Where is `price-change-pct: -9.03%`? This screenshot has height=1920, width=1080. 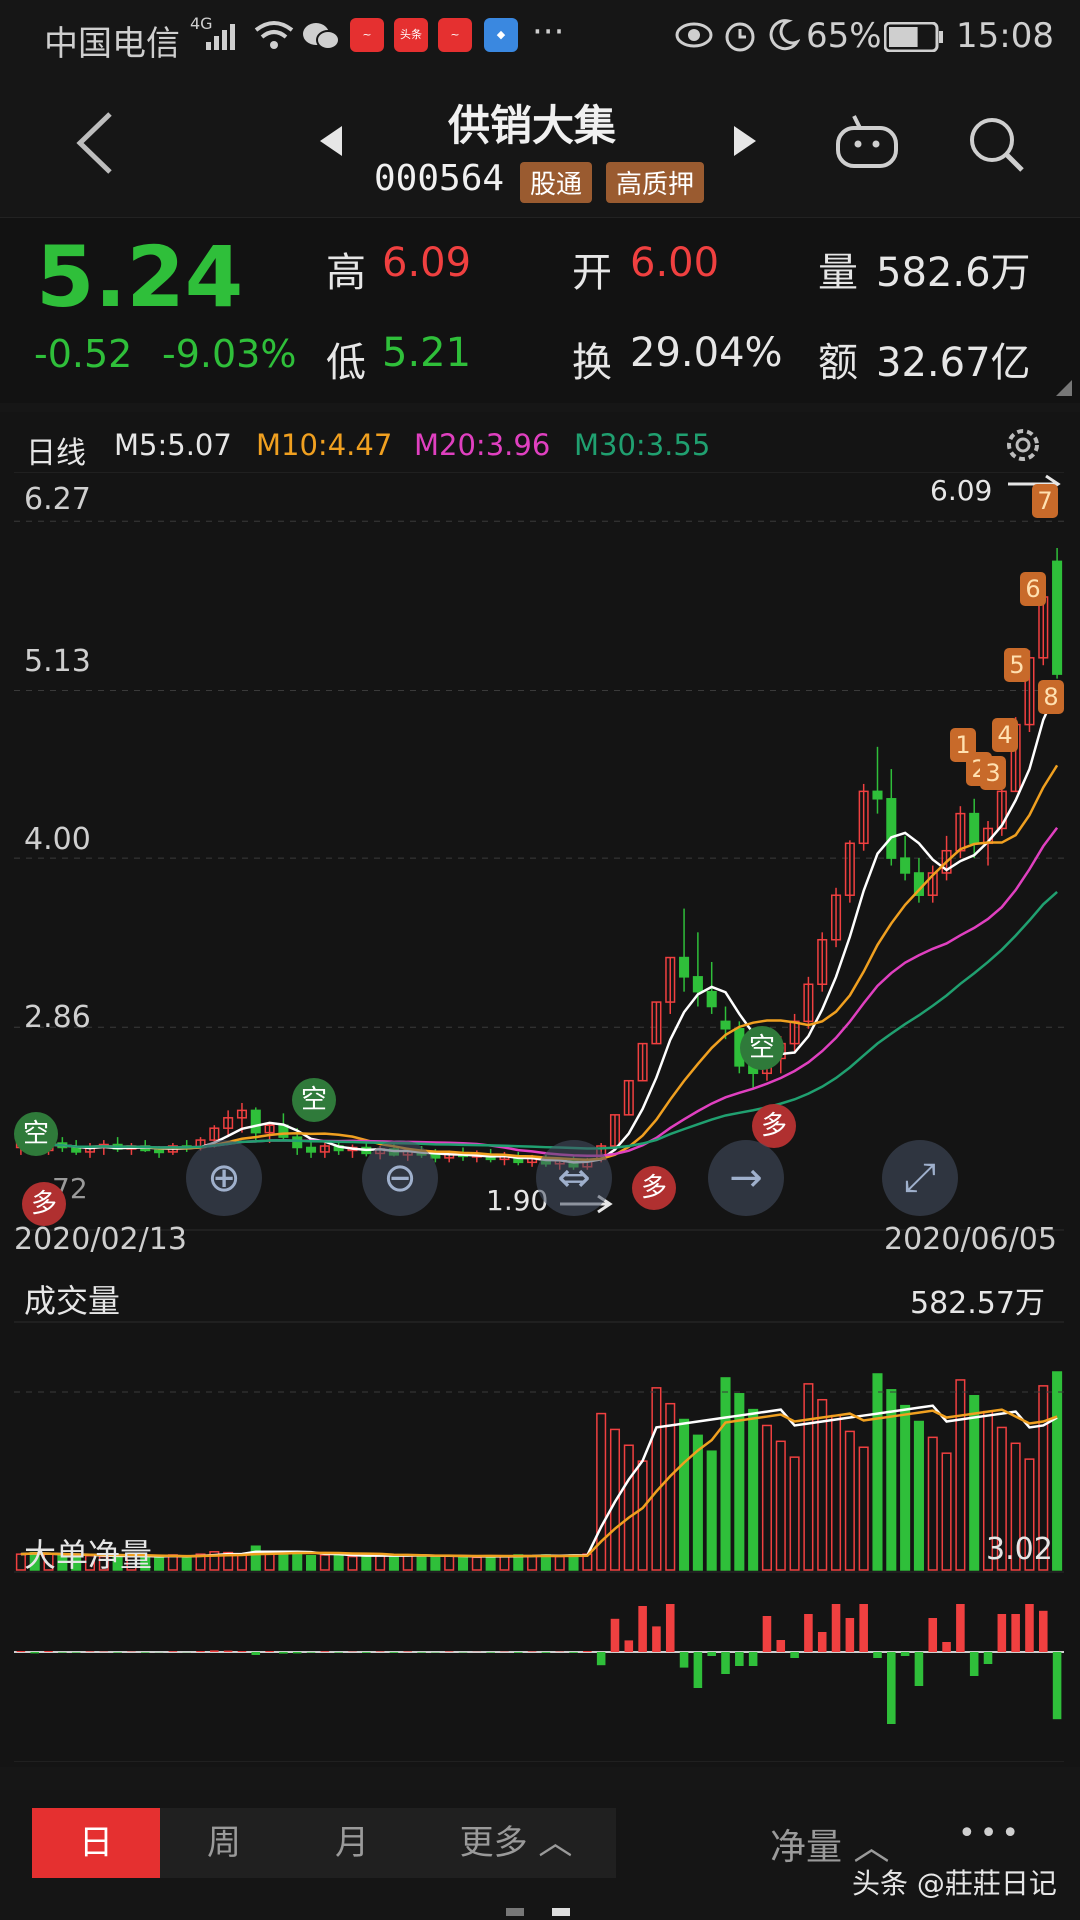
price-change-pct: -9.03% is located at coordinates (229, 354).